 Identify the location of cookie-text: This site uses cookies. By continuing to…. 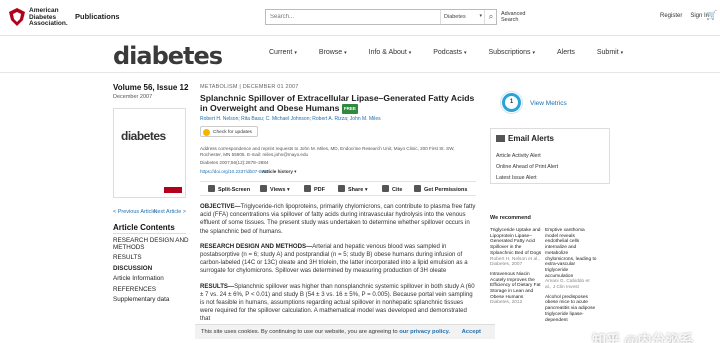
(299, 332).